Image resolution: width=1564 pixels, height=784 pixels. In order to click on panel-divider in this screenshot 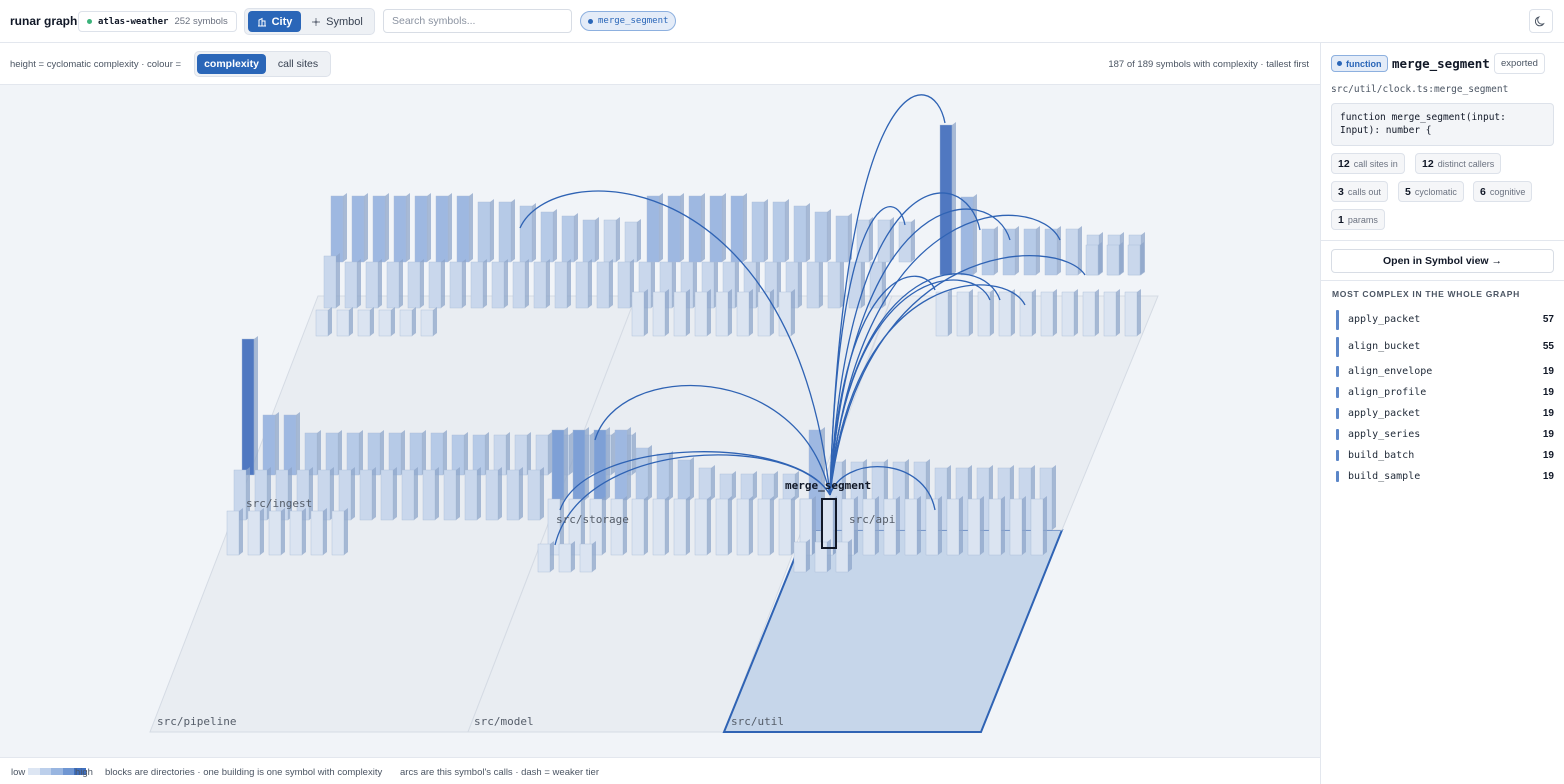, I will do `click(1442, 240)`.